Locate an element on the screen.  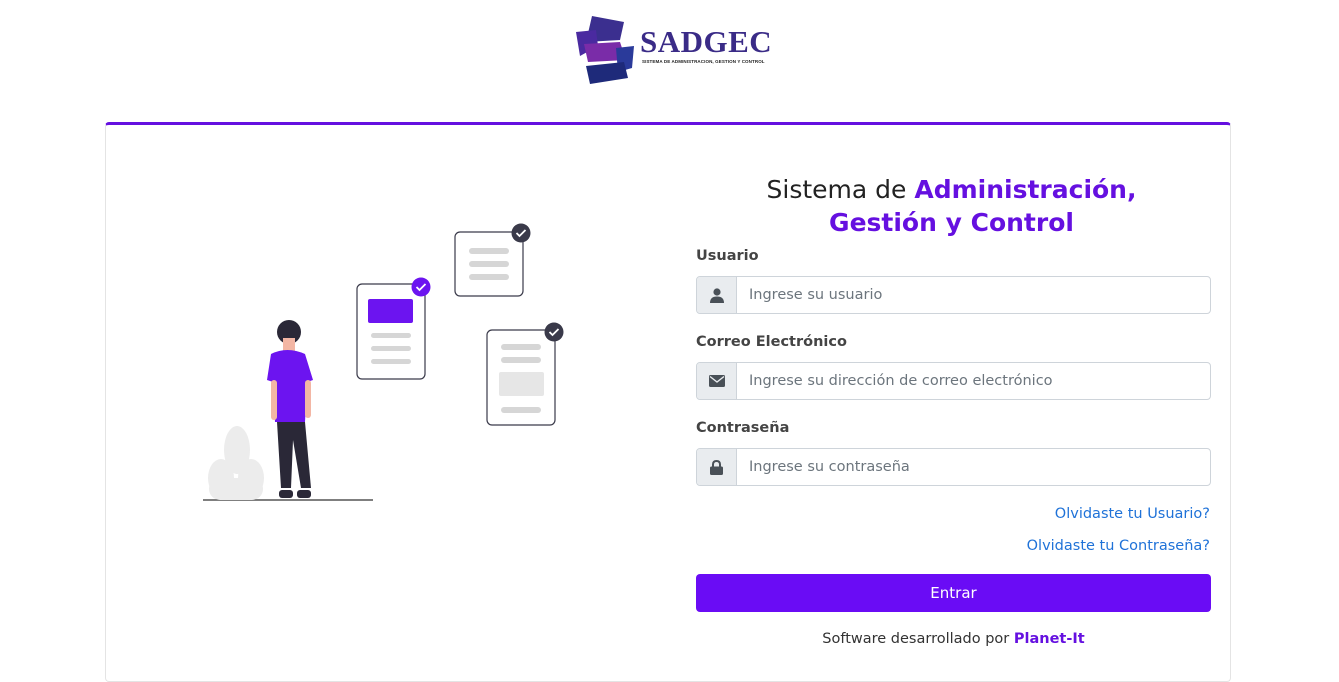
title-accent-line1: Administración, is located at coordinates (1025, 189).